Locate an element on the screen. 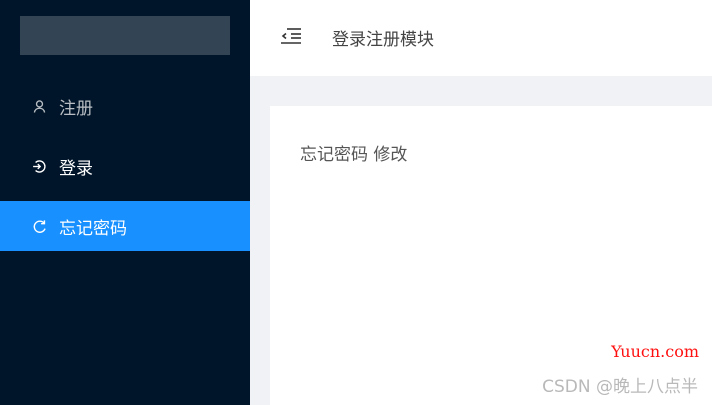 This screenshot has width=712, height=405. content-text: 忘记密码 修改 is located at coordinates (354, 155).